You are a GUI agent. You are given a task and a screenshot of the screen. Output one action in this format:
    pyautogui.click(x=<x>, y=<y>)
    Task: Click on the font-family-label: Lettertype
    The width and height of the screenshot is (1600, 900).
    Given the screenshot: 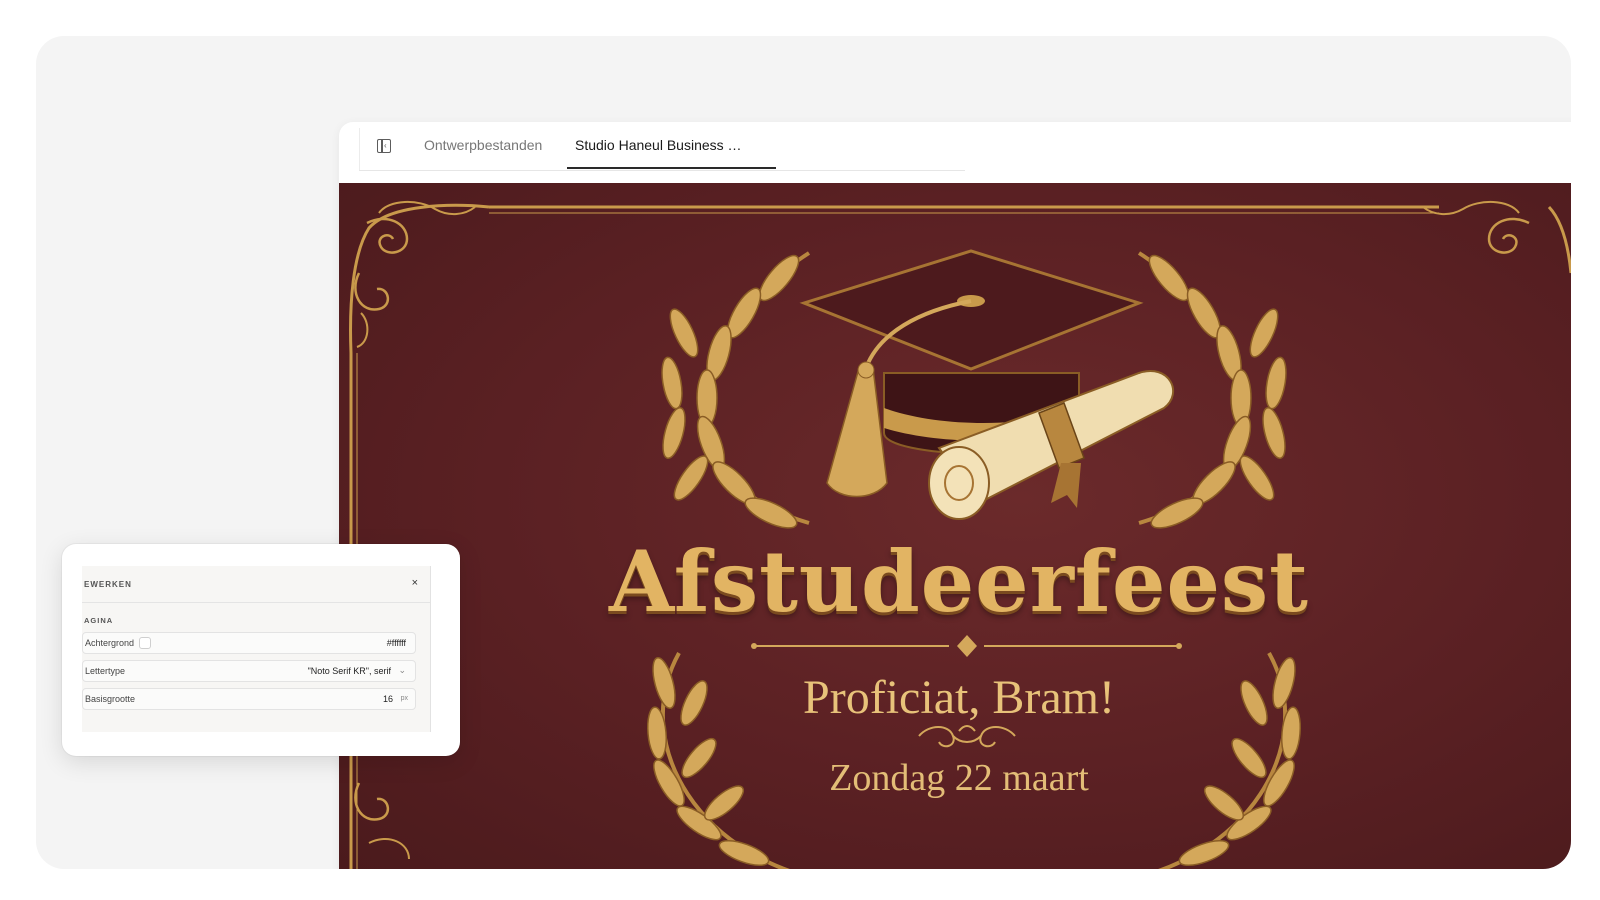 What is the action you would take?
    pyautogui.click(x=105, y=671)
    